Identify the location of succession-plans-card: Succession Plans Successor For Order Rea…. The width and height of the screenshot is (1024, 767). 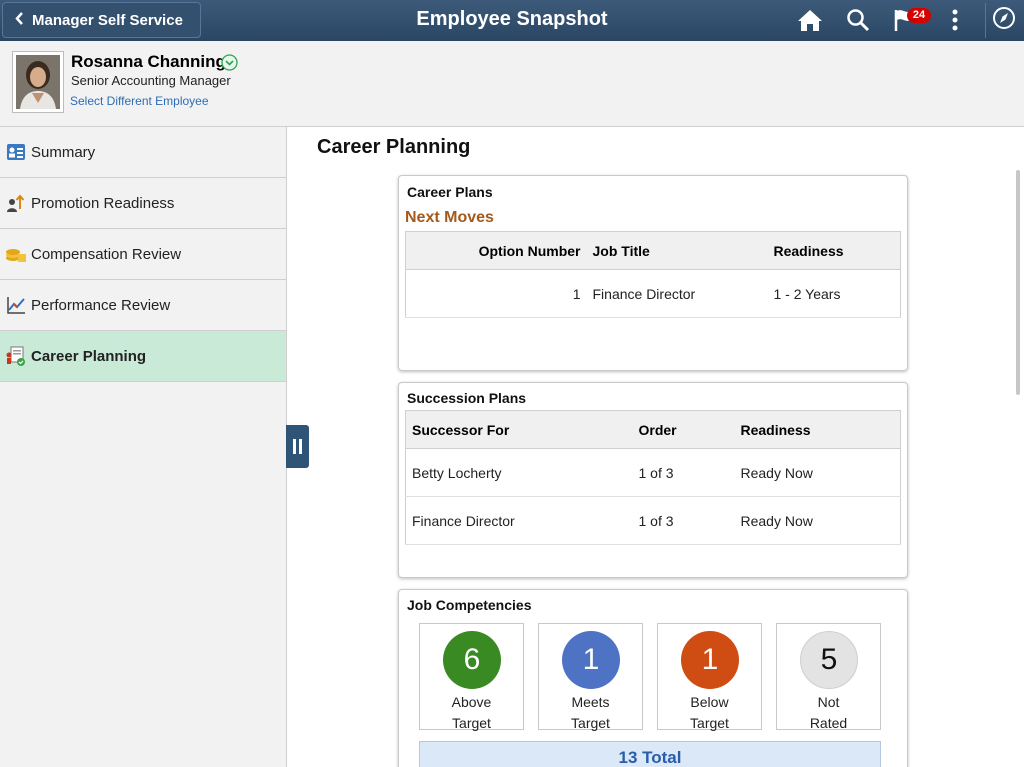
(653, 480).